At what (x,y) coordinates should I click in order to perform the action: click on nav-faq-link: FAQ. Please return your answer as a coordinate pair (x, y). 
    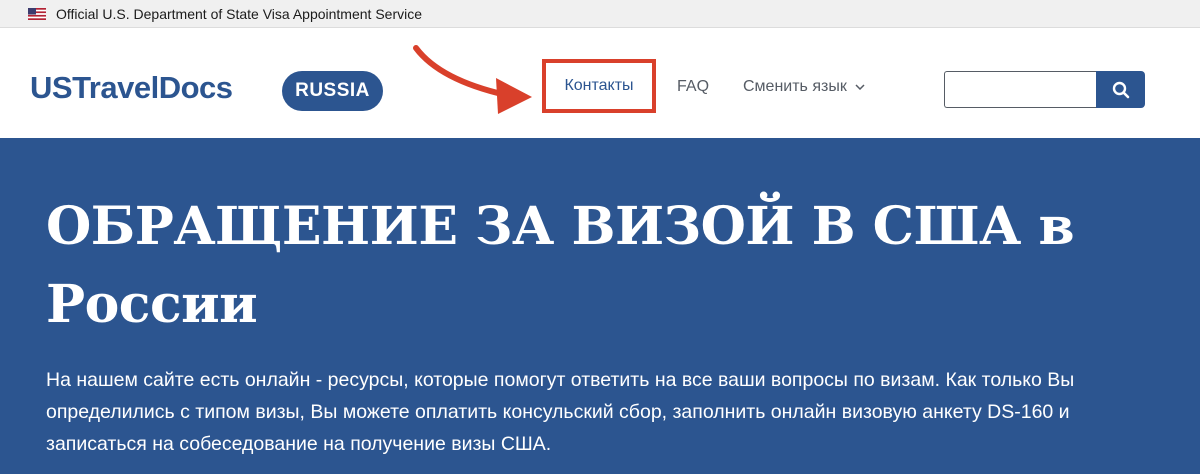
    Looking at the image, I should click on (693, 87).